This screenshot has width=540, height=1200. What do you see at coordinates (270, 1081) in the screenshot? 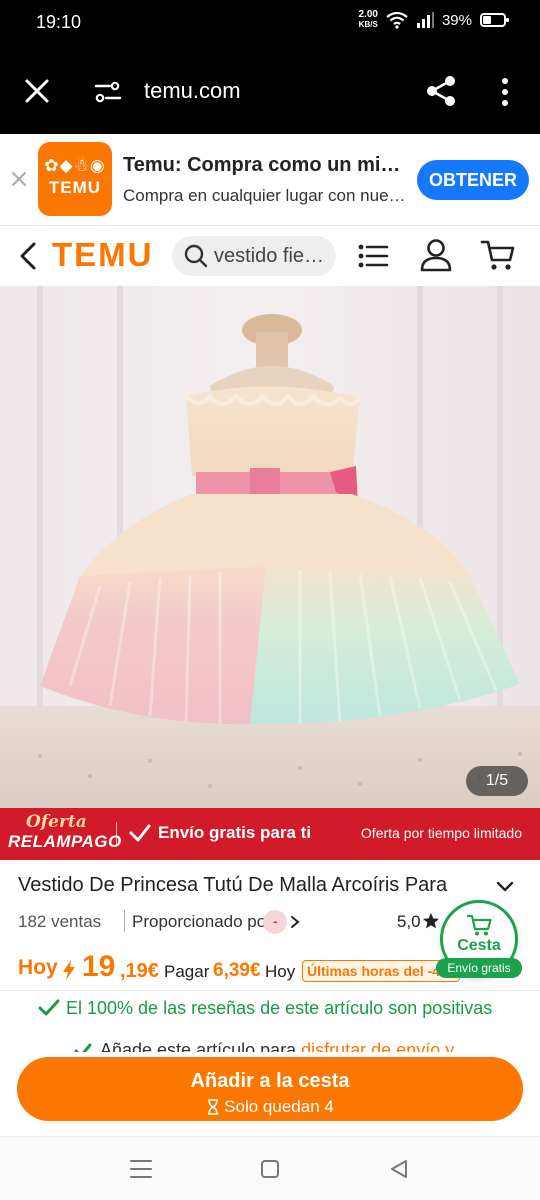
I see `add-to-cart-label: Añadir a la cesta` at bounding box center [270, 1081].